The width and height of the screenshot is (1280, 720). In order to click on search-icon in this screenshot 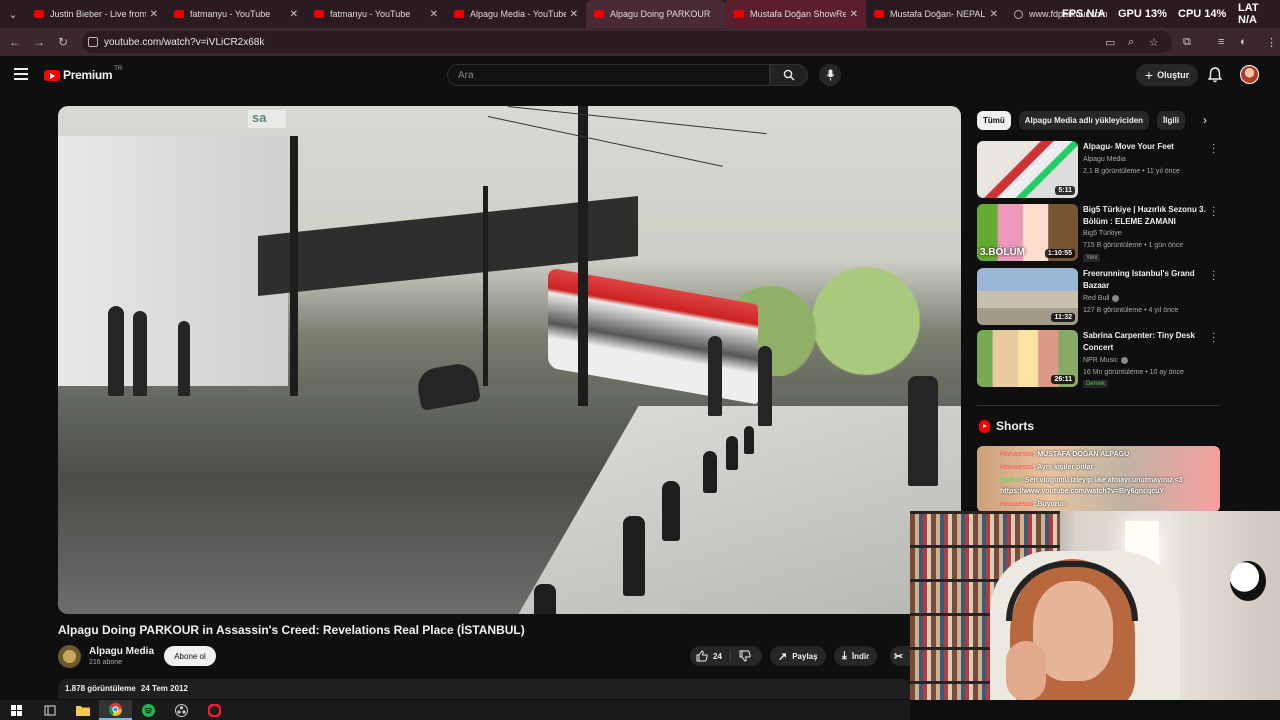, I will do `click(789, 75)`.